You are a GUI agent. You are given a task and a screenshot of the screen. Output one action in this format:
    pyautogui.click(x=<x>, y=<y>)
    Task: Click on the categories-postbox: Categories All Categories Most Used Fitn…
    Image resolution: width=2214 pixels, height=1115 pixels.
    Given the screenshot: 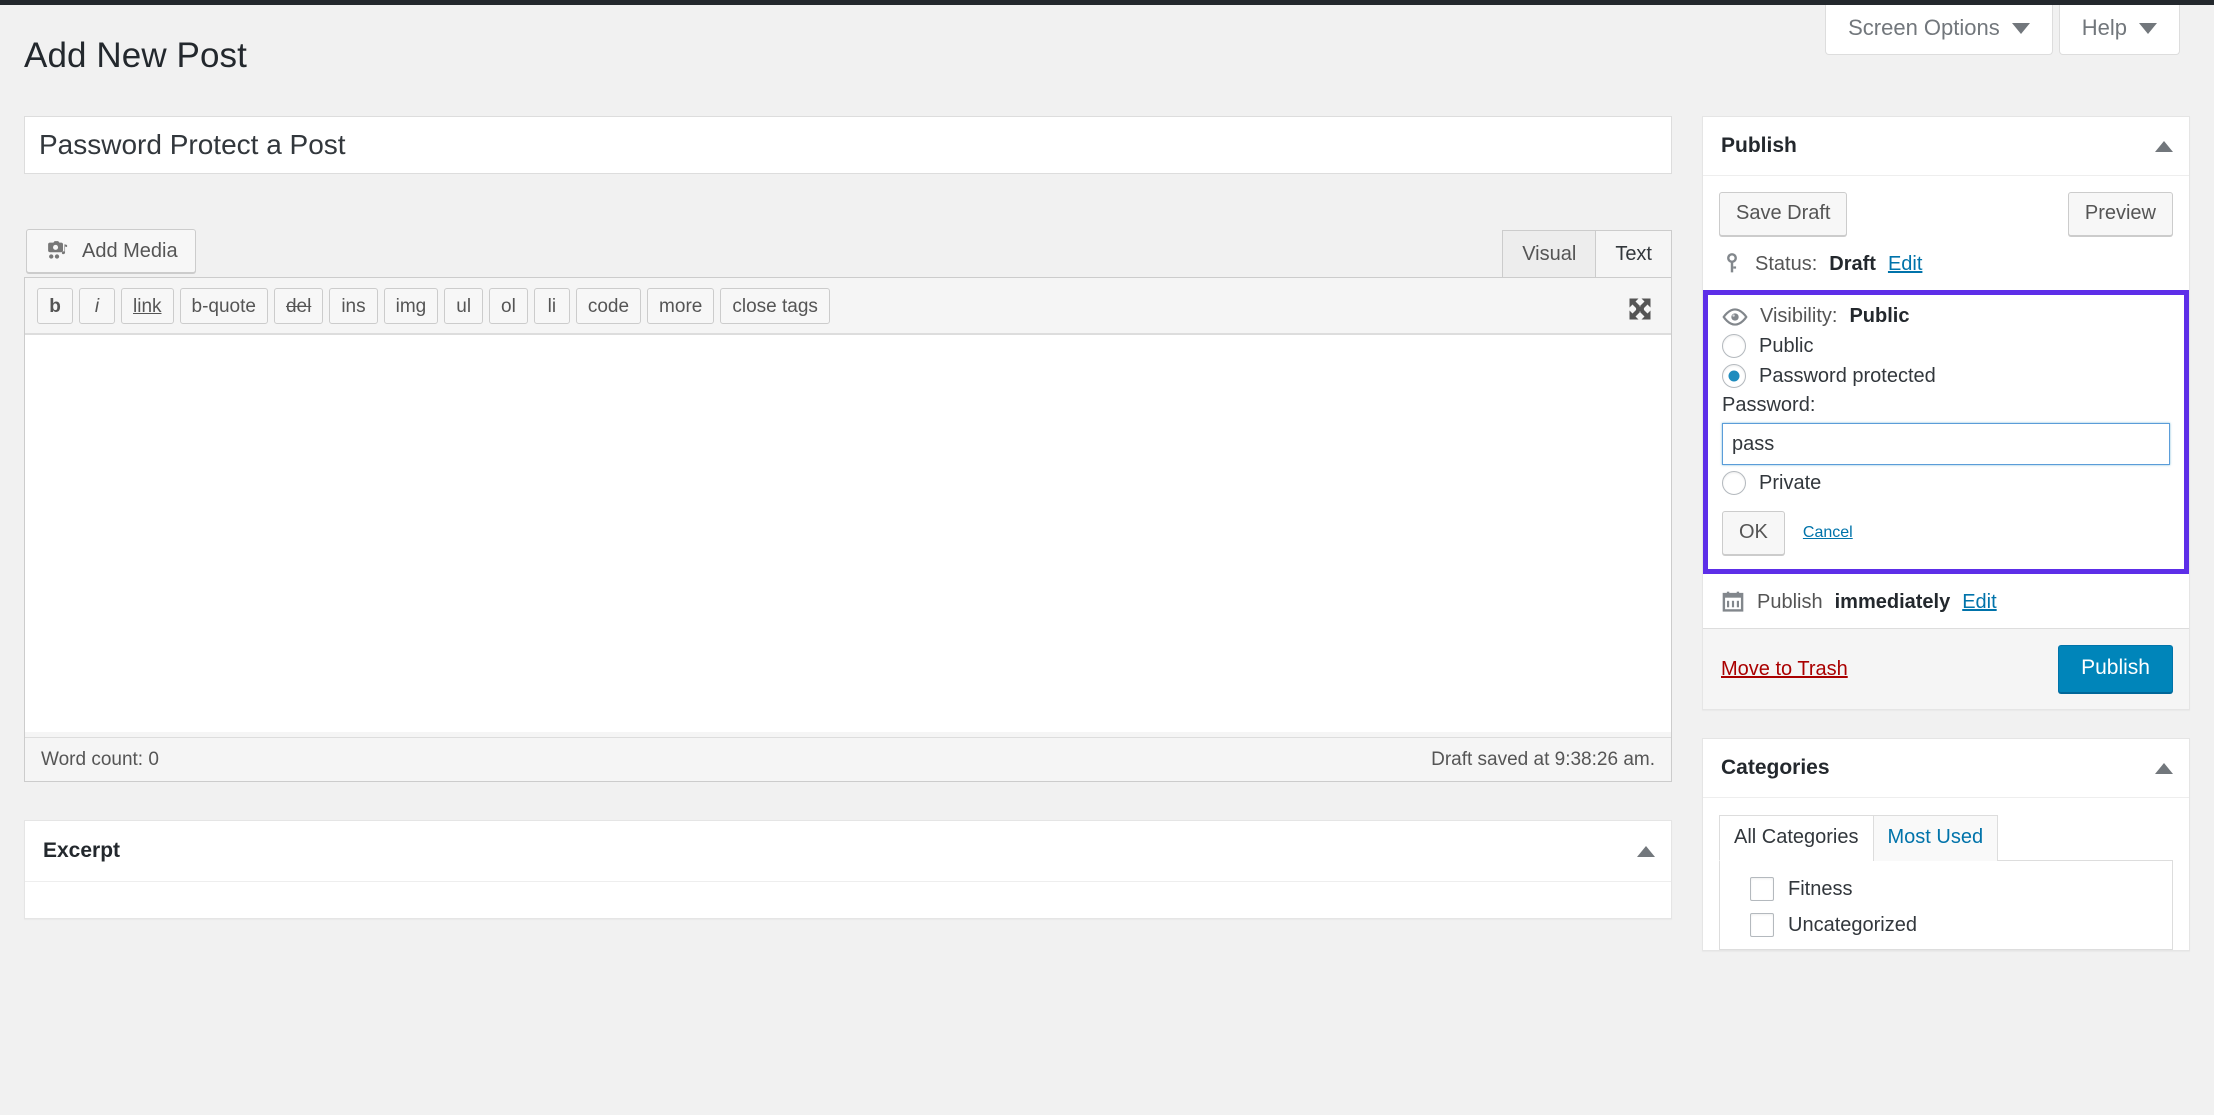 What is the action you would take?
    pyautogui.click(x=1946, y=844)
    